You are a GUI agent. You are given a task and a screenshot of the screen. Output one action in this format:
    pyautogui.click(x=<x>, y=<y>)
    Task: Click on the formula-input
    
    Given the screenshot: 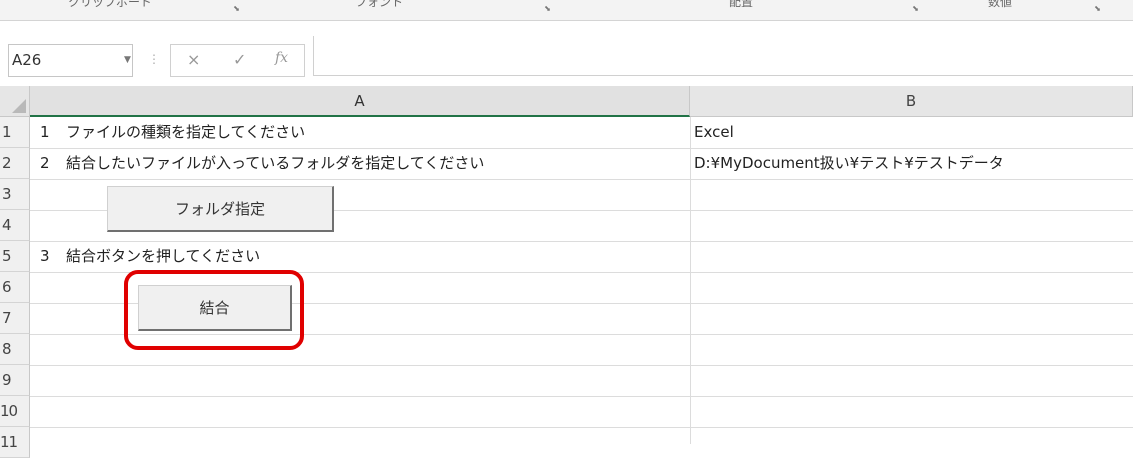 What is the action you would take?
    pyautogui.click(x=723, y=56)
    